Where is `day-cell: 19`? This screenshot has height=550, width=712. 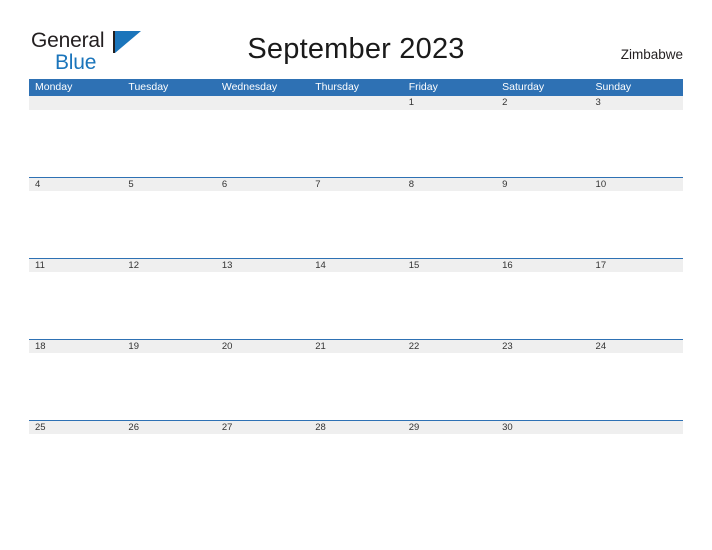
day-cell: 19 is located at coordinates (169, 379).